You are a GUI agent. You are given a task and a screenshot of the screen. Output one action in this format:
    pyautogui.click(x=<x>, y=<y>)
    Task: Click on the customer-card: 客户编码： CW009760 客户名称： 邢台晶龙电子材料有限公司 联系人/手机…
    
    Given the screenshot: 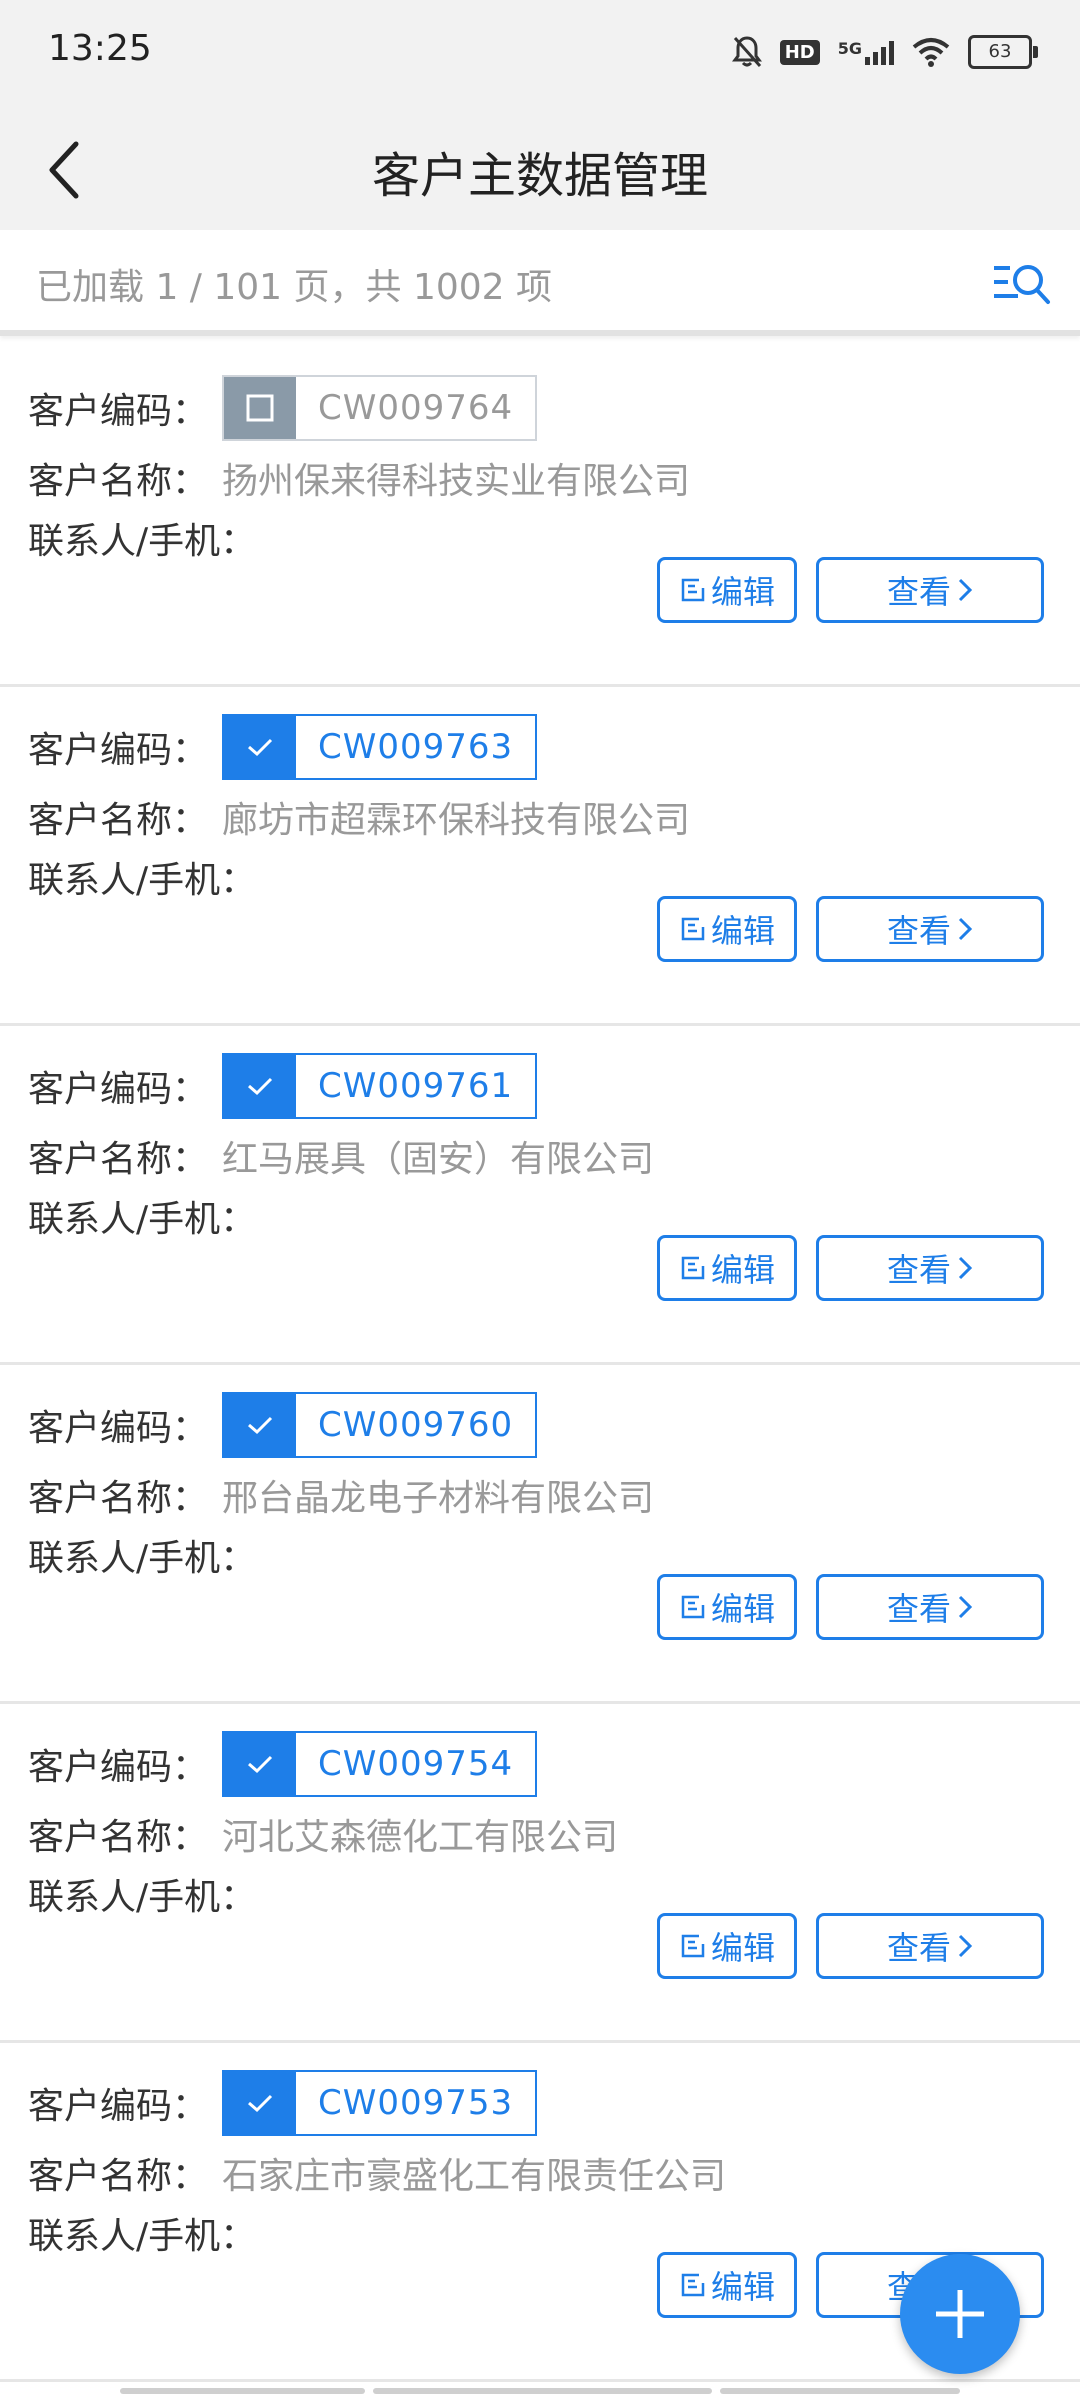 What is the action you would take?
    pyautogui.click(x=540, y=1534)
    